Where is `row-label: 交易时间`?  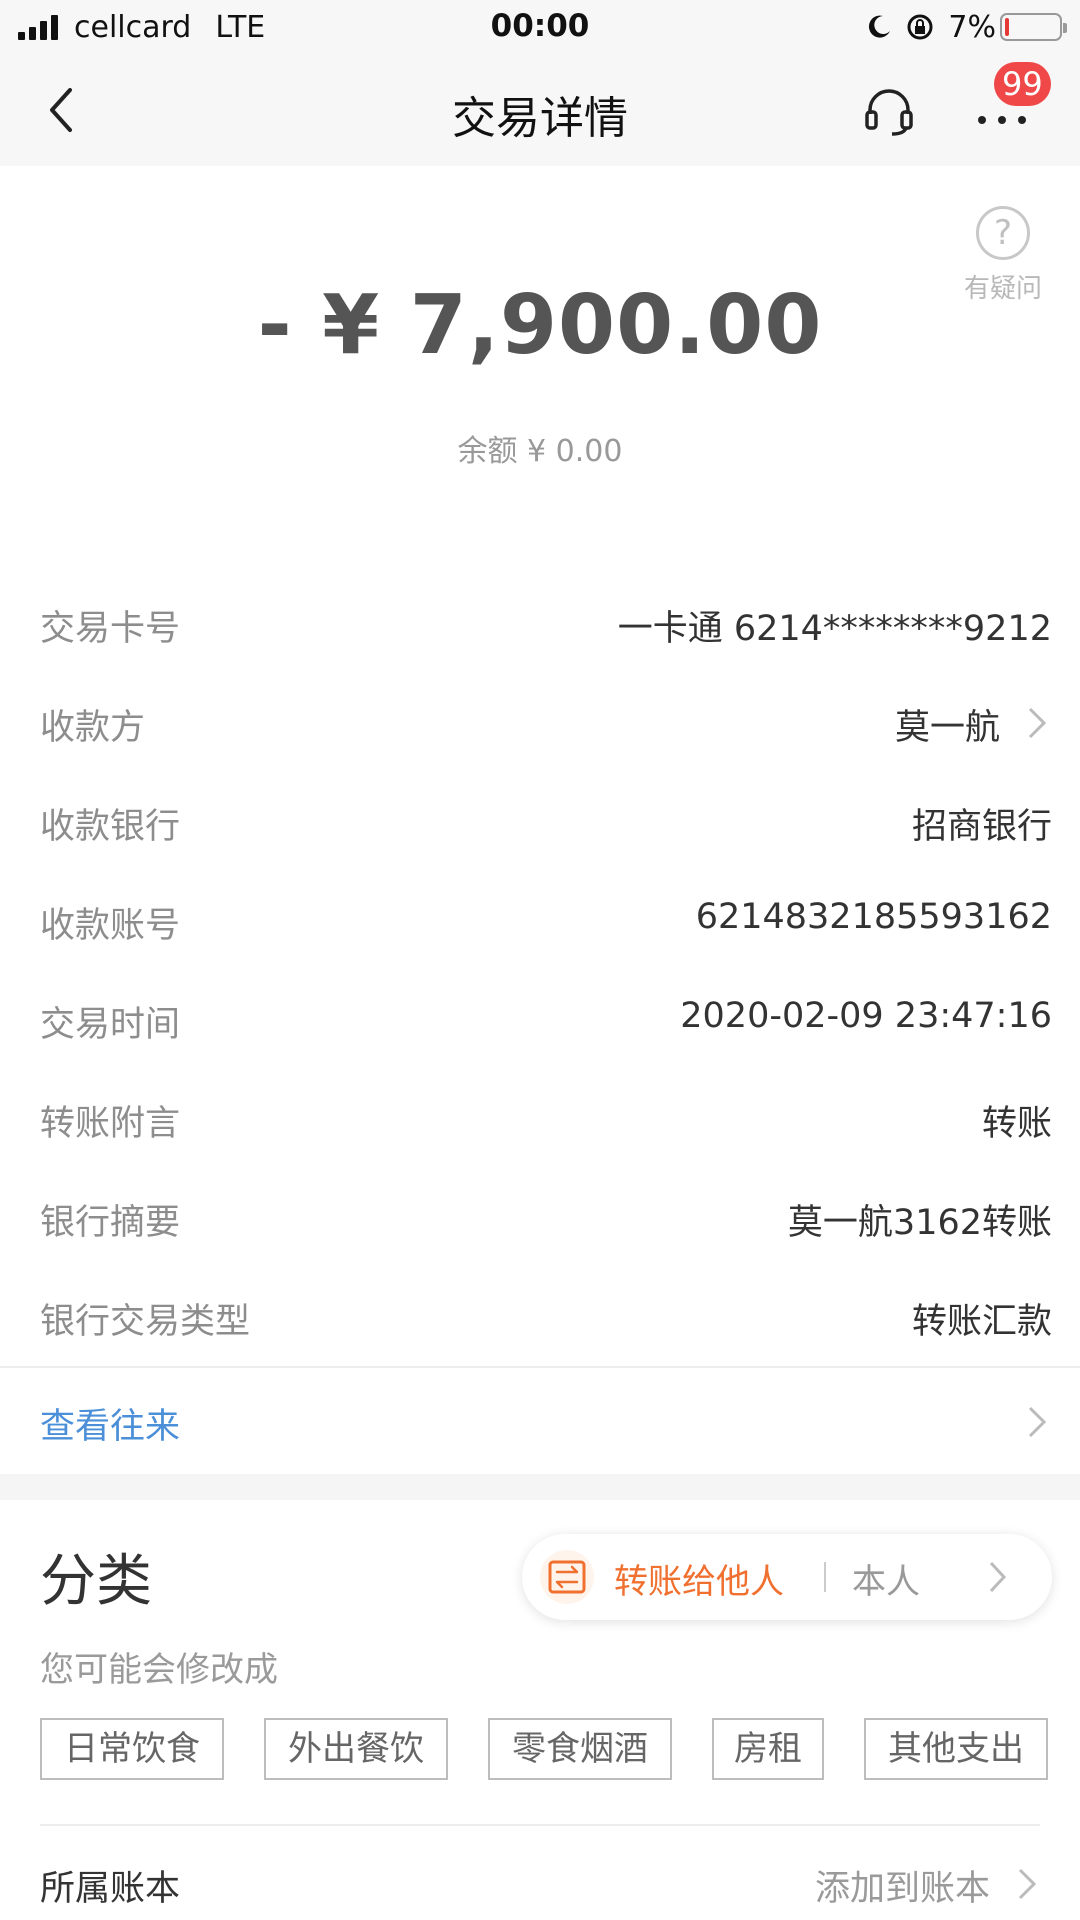
row-label: 交易时间 is located at coordinates (110, 1025).